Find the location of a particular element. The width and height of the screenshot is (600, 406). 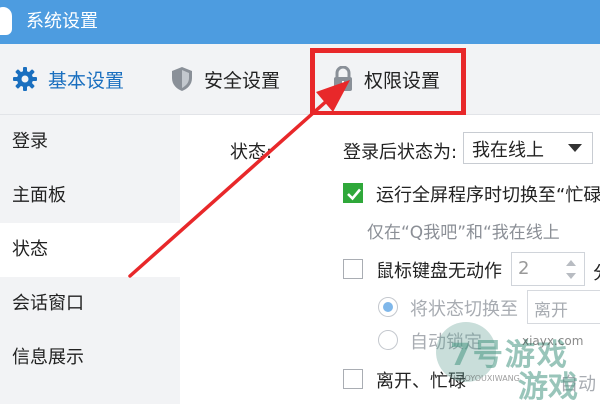

gear-icon is located at coordinates (25, 79).